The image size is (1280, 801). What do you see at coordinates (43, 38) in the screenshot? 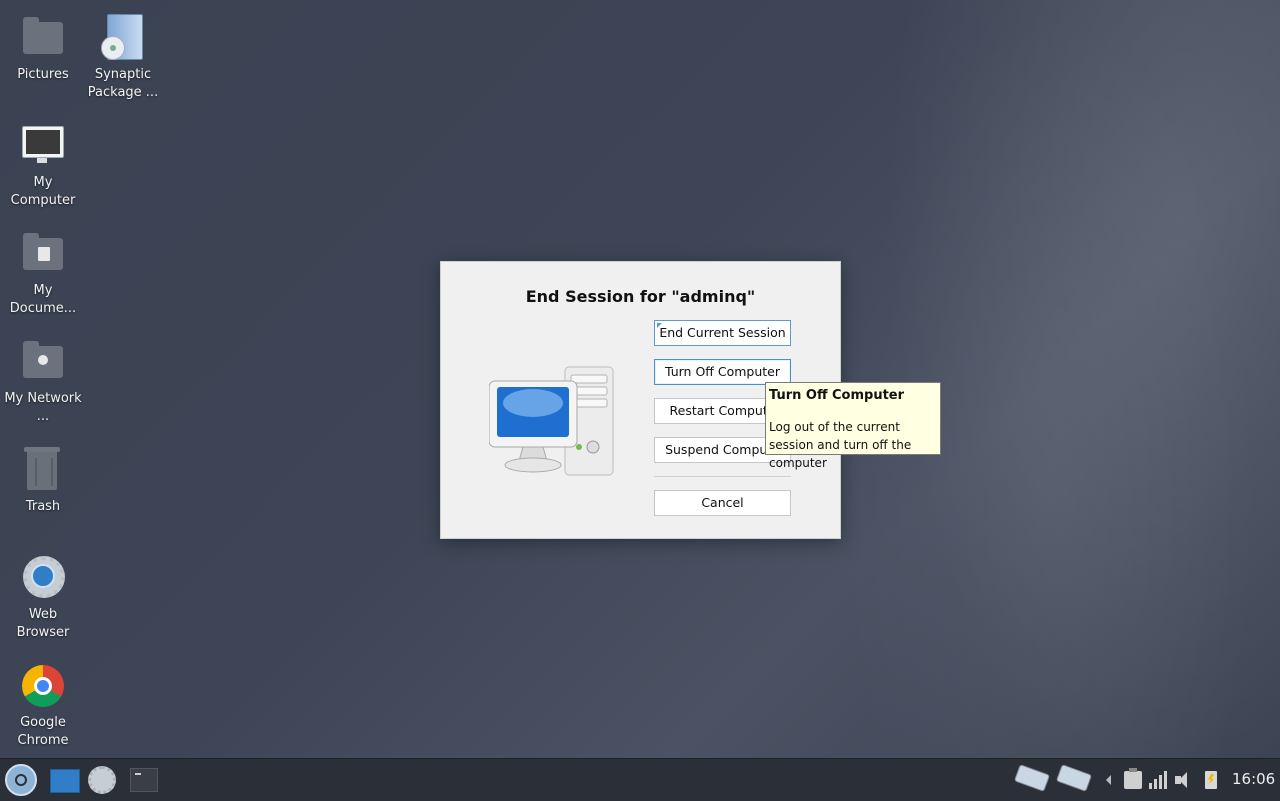
I see `pictures-folder-icon` at bounding box center [43, 38].